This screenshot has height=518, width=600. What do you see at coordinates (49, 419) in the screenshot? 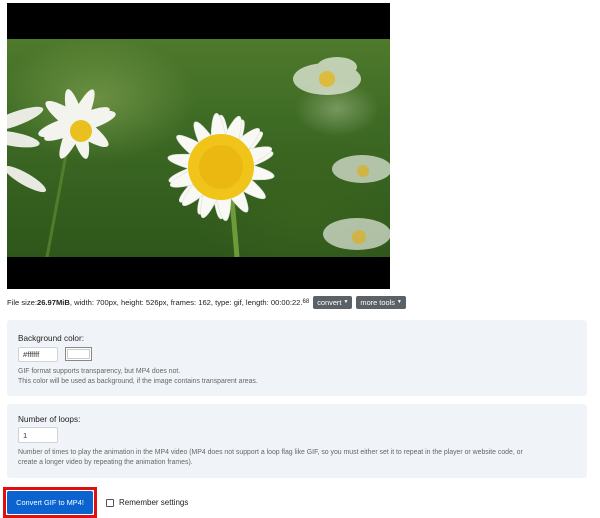
I see `loops-heading: Number of loops:` at bounding box center [49, 419].